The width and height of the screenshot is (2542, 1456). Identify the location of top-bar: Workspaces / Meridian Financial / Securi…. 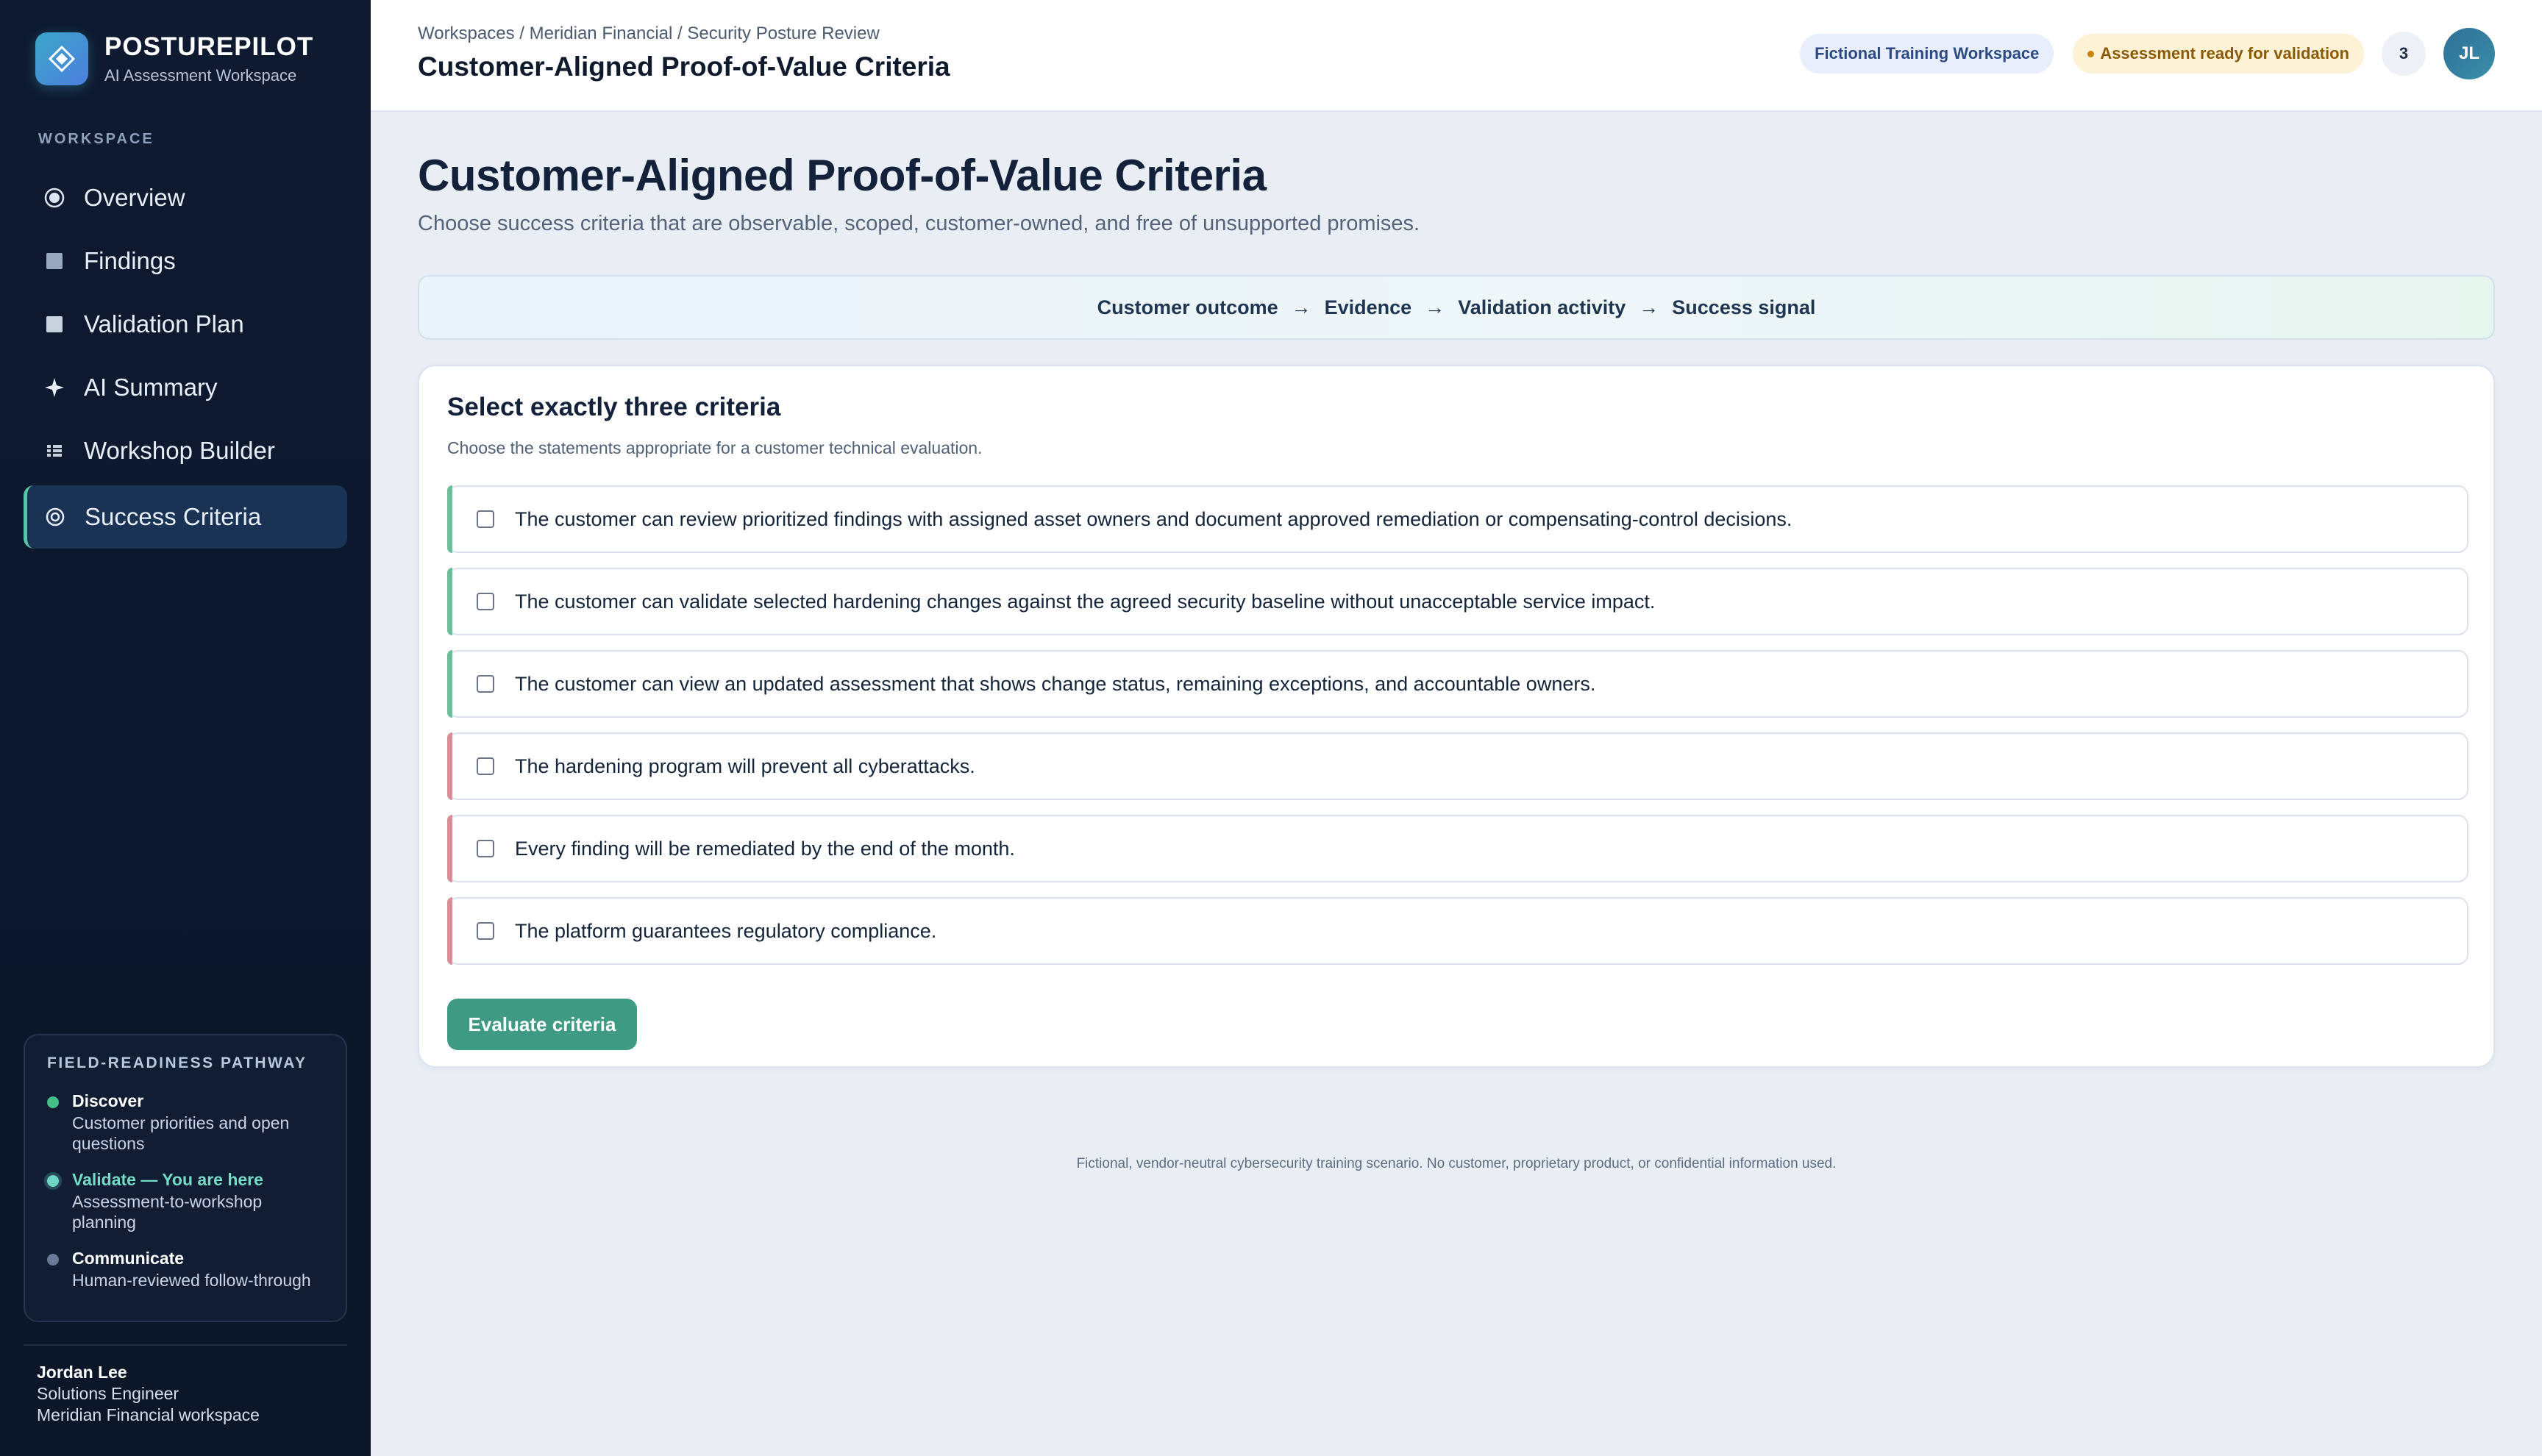
(1456, 56).